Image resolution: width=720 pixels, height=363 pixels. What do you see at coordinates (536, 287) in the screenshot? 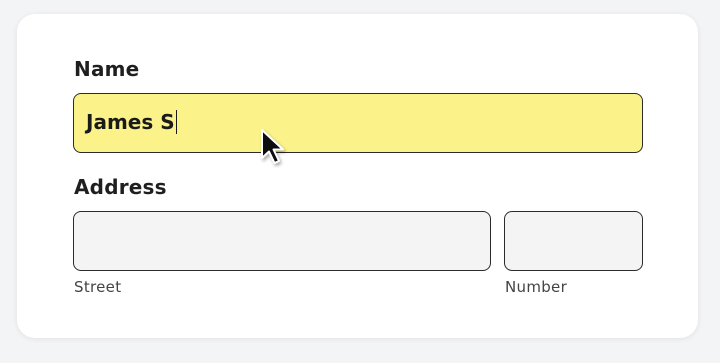
I see `number-label: Number` at bounding box center [536, 287].